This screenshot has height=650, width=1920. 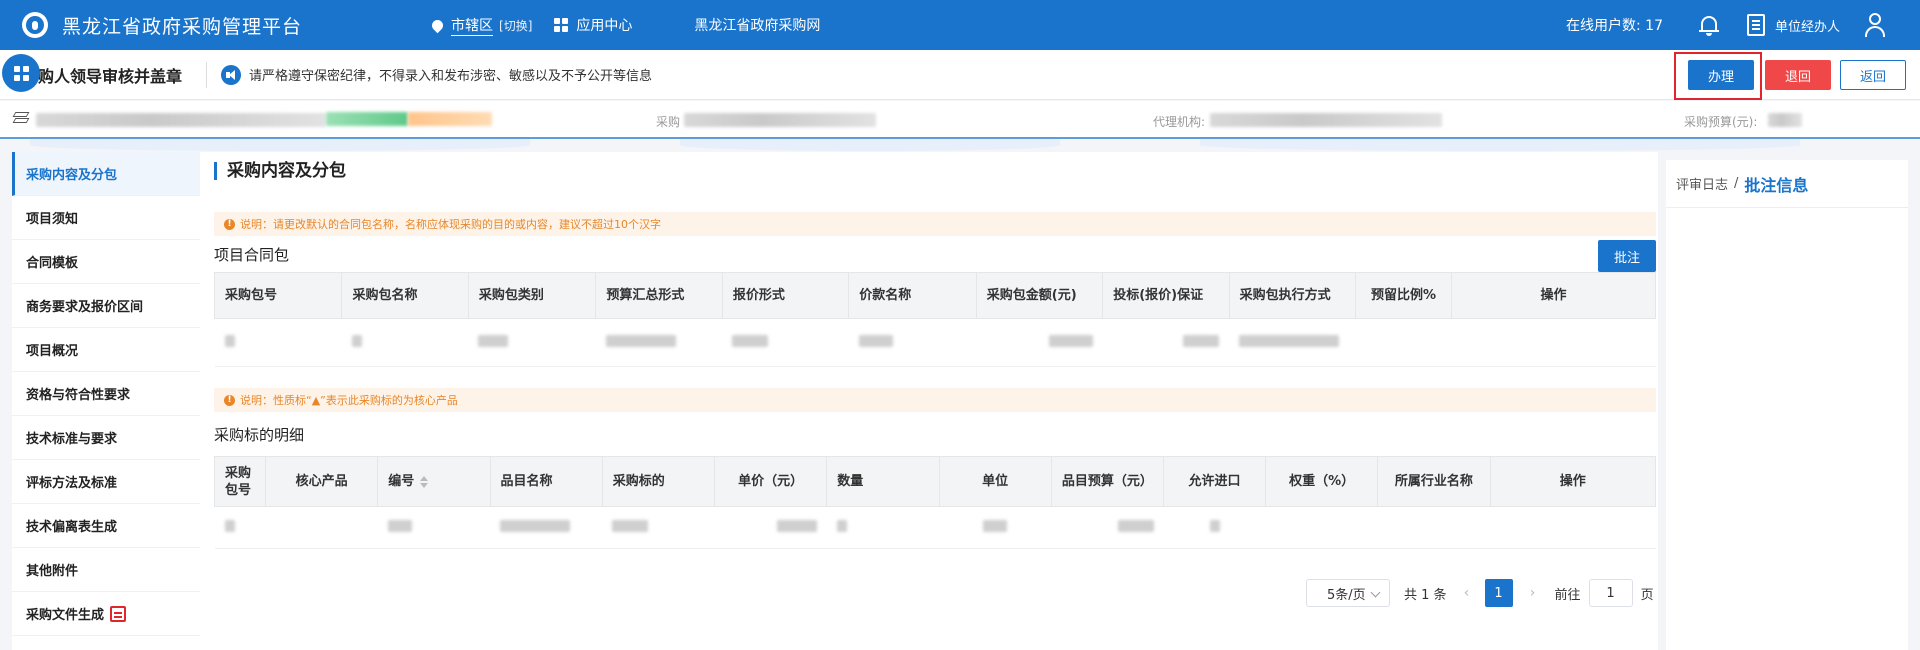 What do you see at coordinates (659, 295) in the screenshot?
I see `col-header: 预算汇总形式` at bounding box center [659, 295].